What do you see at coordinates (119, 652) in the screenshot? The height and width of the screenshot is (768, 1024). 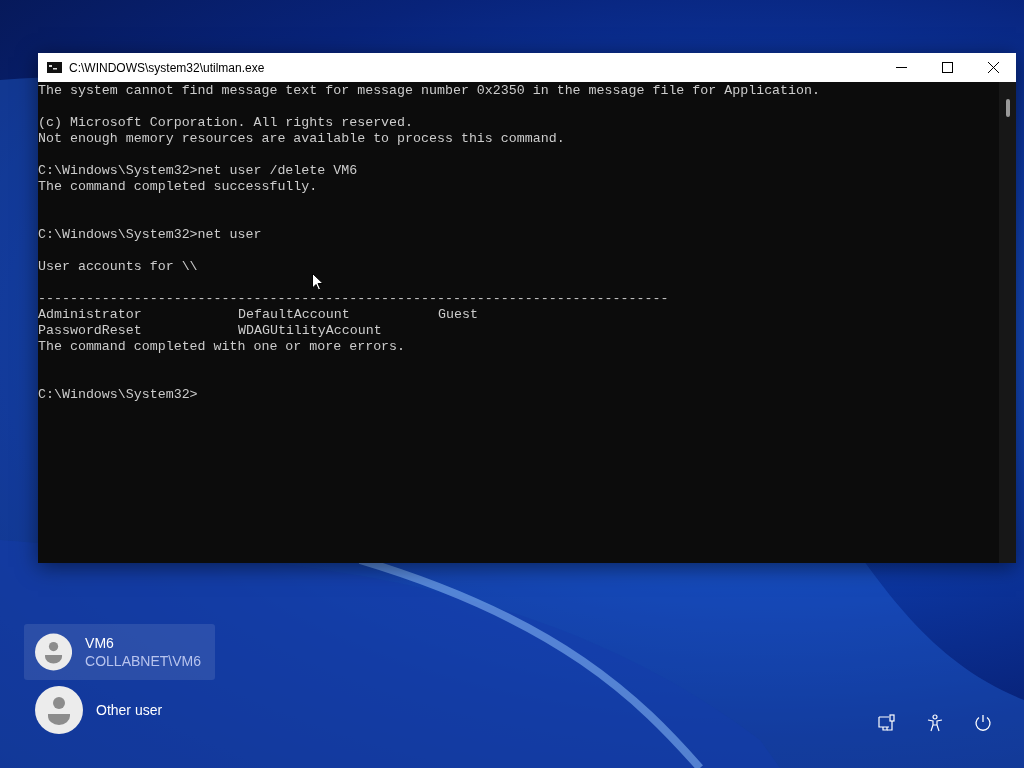 I see `user-tile: VM6 COLLABNET\VM6` at bounding box center [119, 652].